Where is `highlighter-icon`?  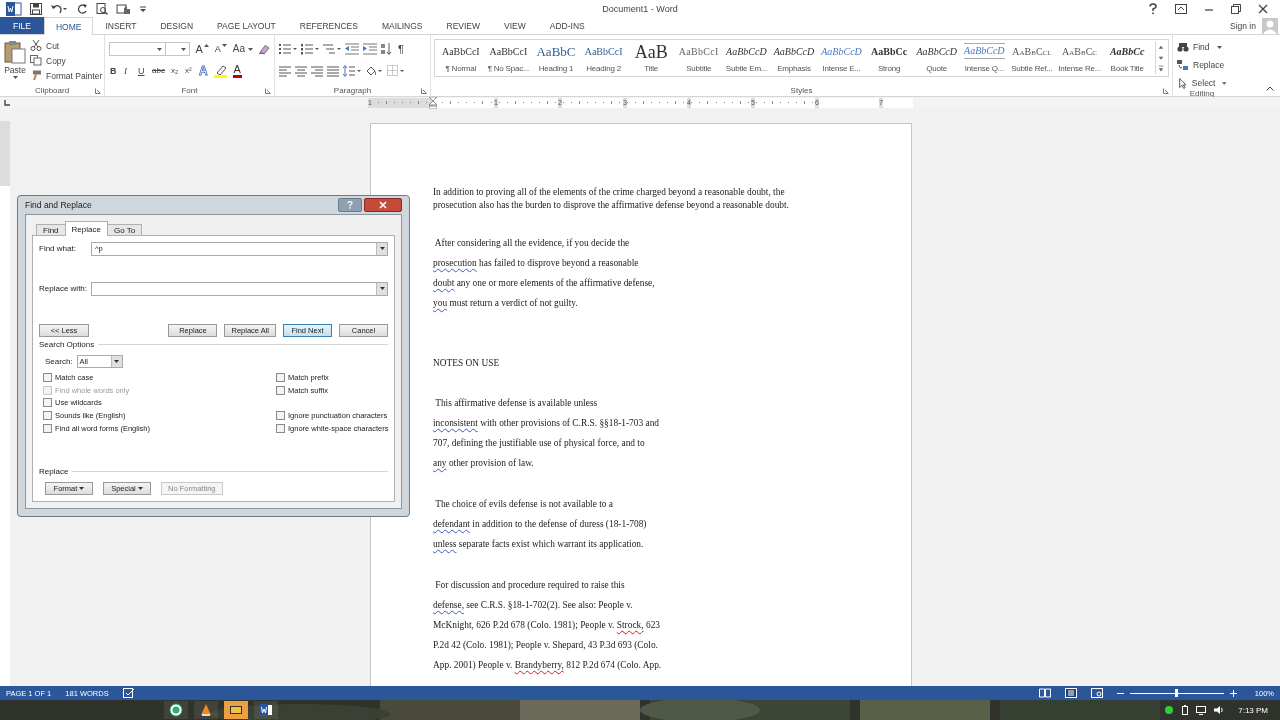
highlighter-icon is located at coordinates (220, 71).